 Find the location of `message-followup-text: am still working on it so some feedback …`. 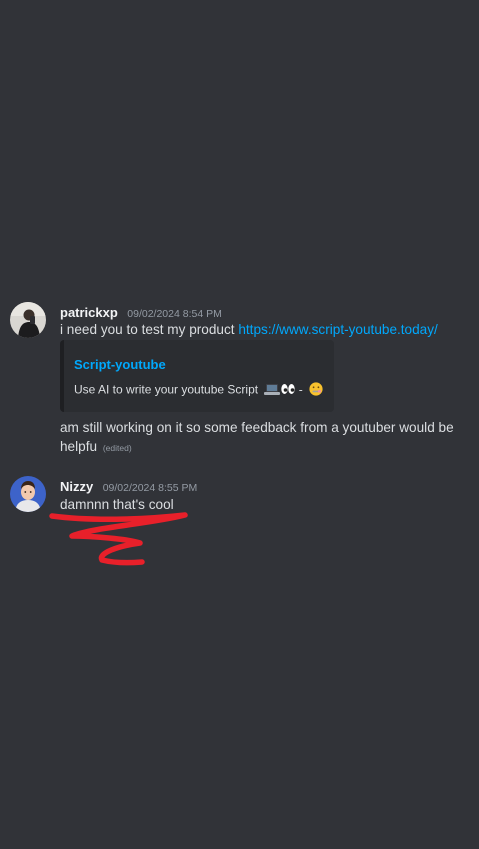

message-followup-text: am still working on it so some feedback … is located at coordinates (262, 438).